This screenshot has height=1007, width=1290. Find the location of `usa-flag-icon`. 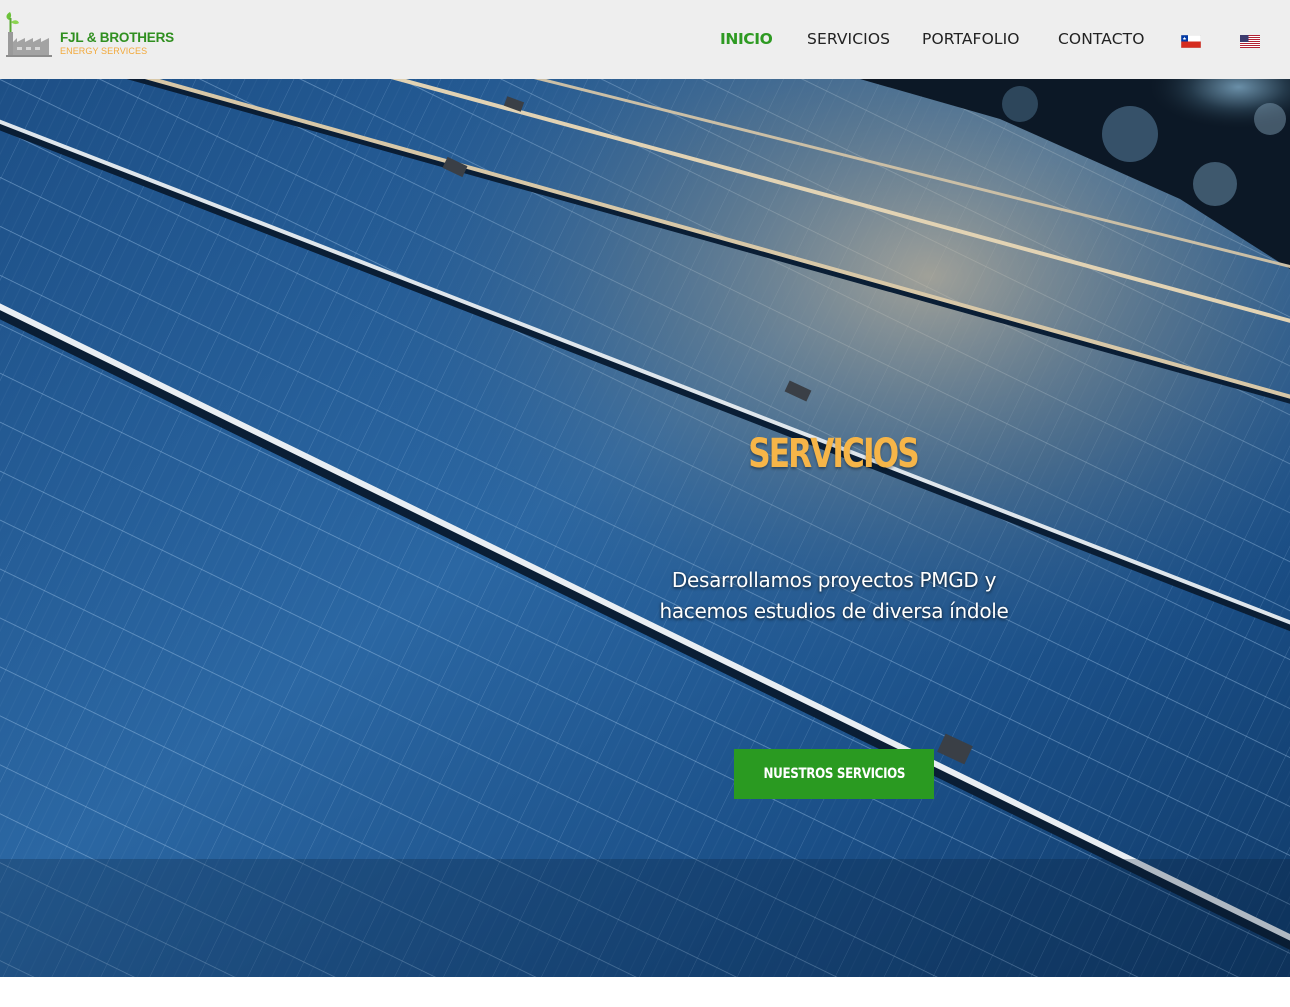

usa-flag-icon is located at coordinates (1250, 41).